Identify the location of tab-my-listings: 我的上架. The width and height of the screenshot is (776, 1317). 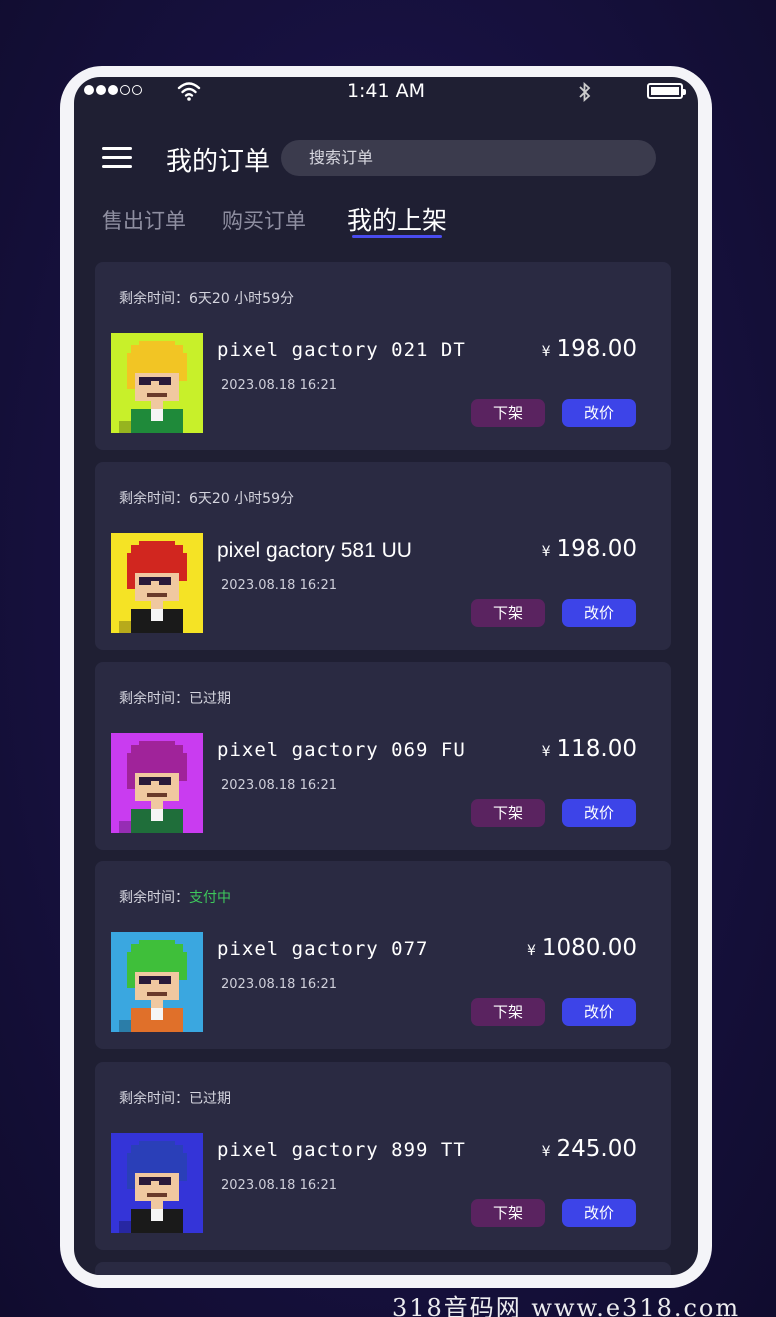
(397, 219).